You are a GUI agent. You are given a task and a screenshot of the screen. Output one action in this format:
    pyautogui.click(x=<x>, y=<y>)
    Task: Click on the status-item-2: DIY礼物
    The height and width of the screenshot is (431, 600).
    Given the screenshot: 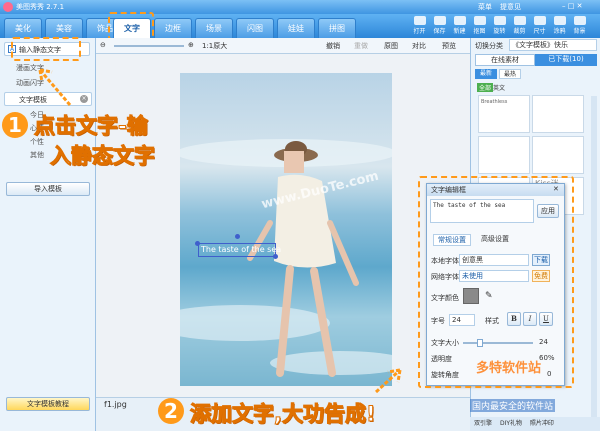 What is the action you would take?
    pyautogui.click(x=511, y=423)
    